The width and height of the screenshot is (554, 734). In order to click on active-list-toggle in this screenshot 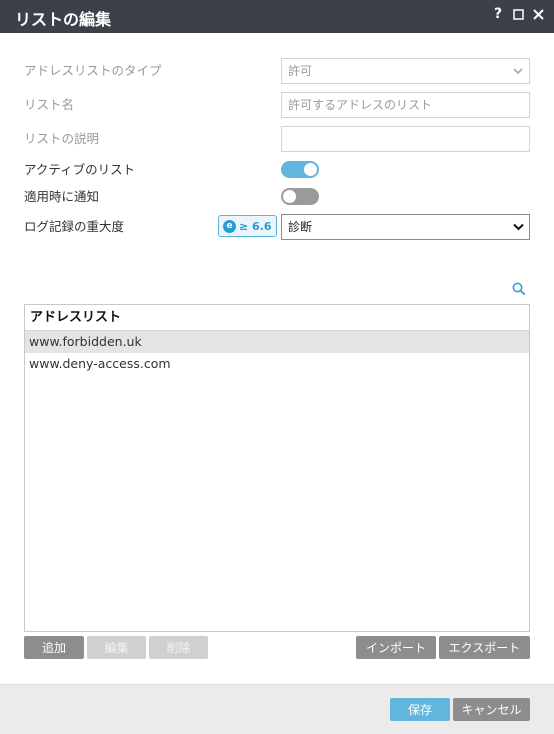, I will do `click(300, 169)`.